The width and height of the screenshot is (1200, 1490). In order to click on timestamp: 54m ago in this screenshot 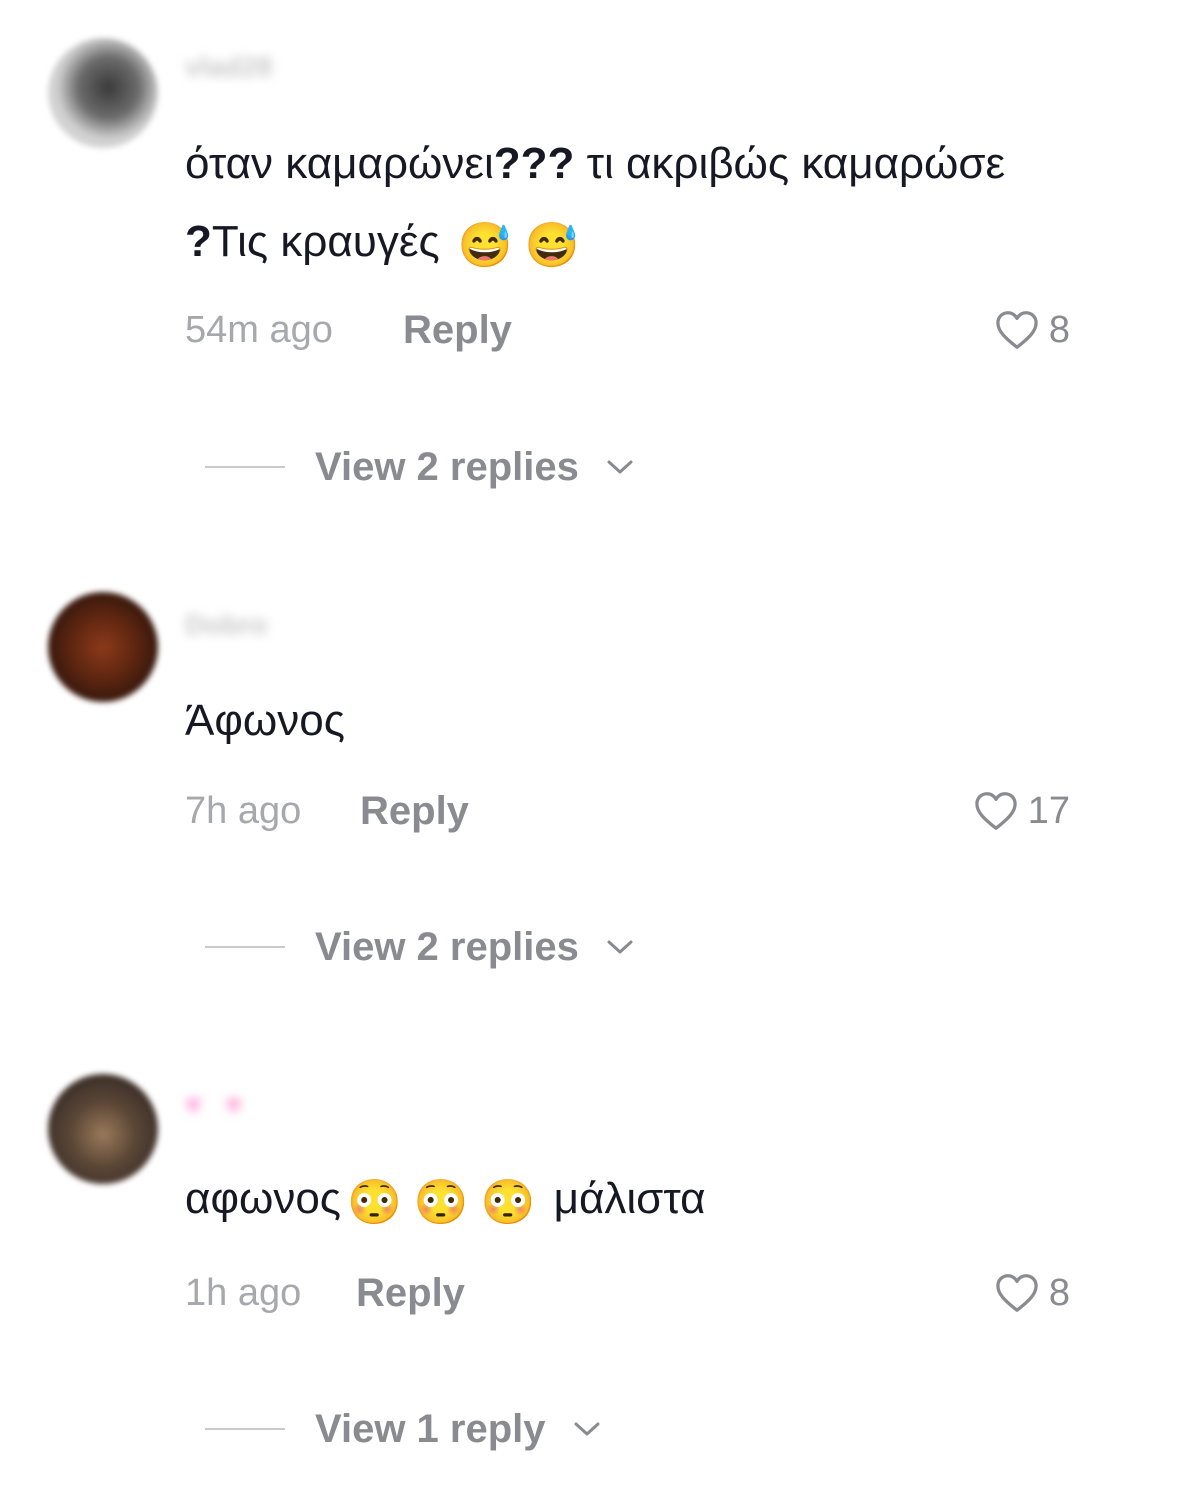, I will do `click(259, 330)`.